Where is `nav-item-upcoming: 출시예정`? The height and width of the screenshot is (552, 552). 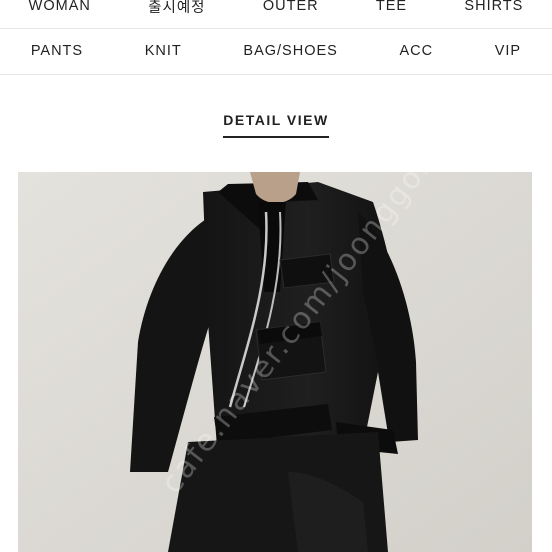
nav-item-upcoming: 출시예정 is located at coordinates (176, 8).